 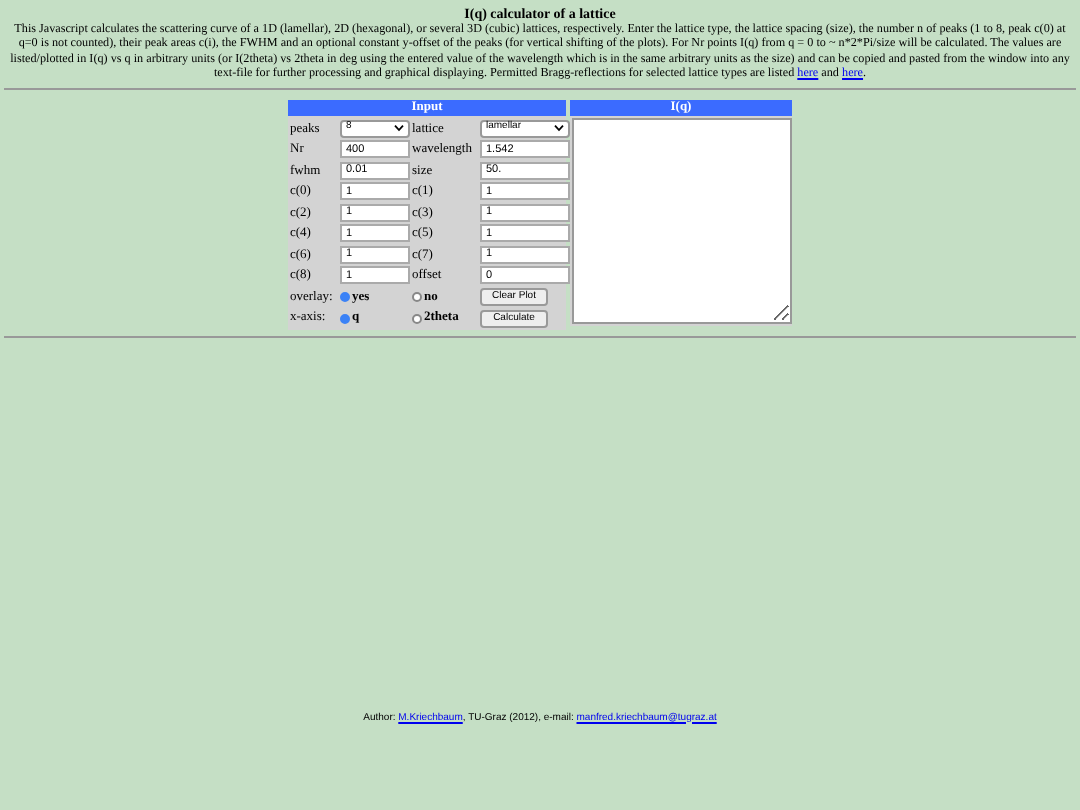 I want to click on output-textarea, so click(x=682, y=220).